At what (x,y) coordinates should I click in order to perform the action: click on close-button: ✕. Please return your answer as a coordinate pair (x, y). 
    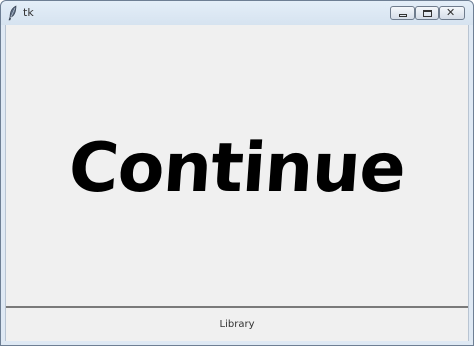
    Looking at the image, I should click on (452, 13).